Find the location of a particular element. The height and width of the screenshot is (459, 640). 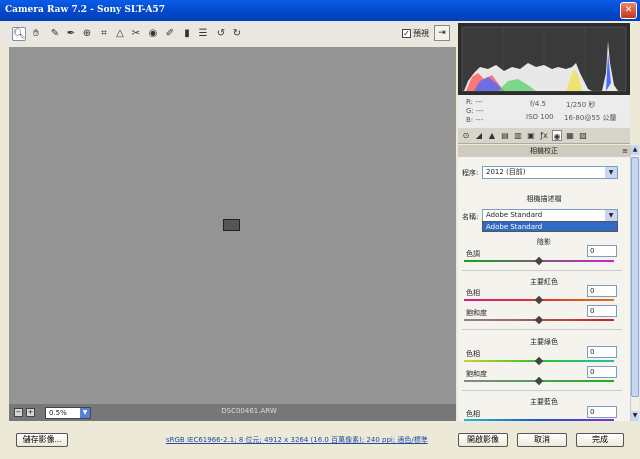

straighten-icon: △ is located at coordinates (120, 34).